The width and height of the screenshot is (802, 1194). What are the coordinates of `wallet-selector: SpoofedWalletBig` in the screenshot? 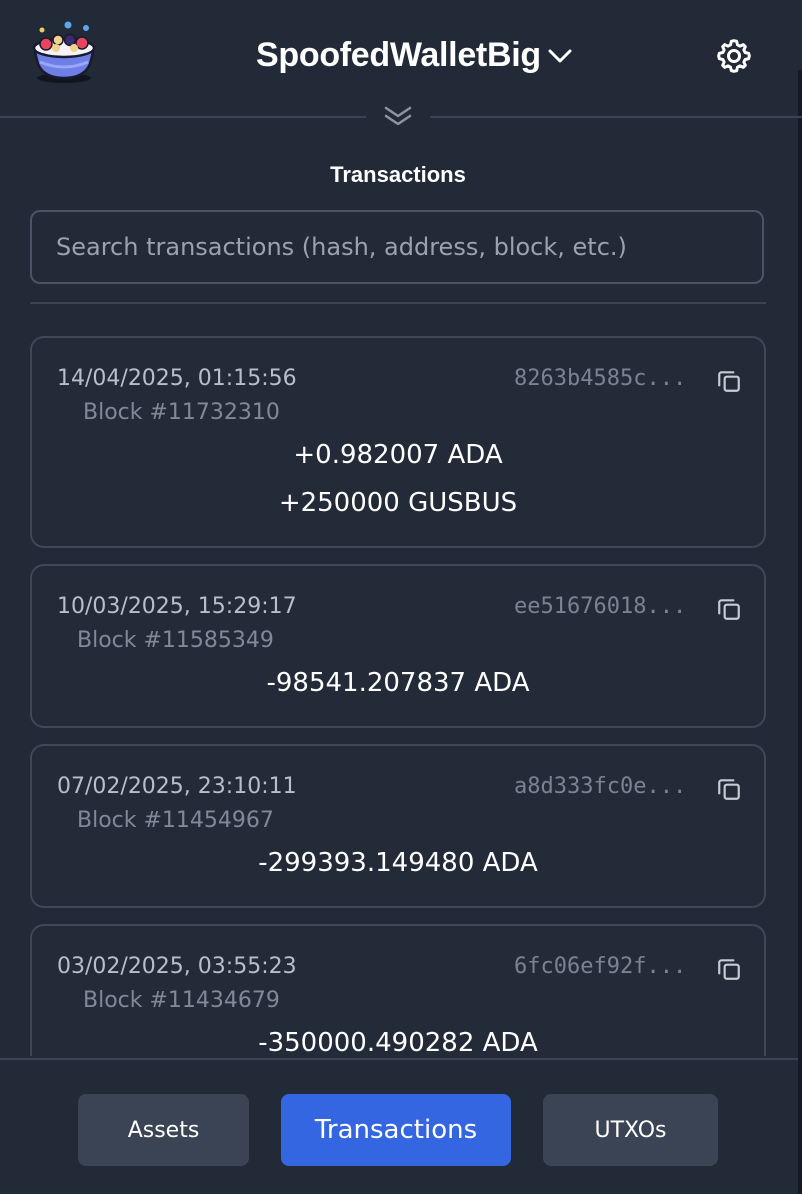 It's located at (414, 55).